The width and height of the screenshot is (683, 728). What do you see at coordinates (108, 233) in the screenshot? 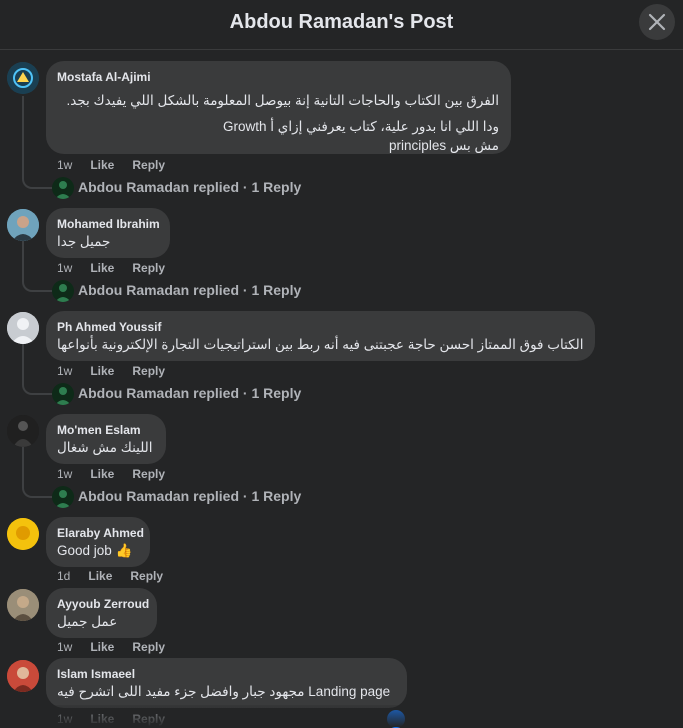
I see `comment-bubble: Mohamed Ibrahim جميل جدا` at bounding box center [108, 233].